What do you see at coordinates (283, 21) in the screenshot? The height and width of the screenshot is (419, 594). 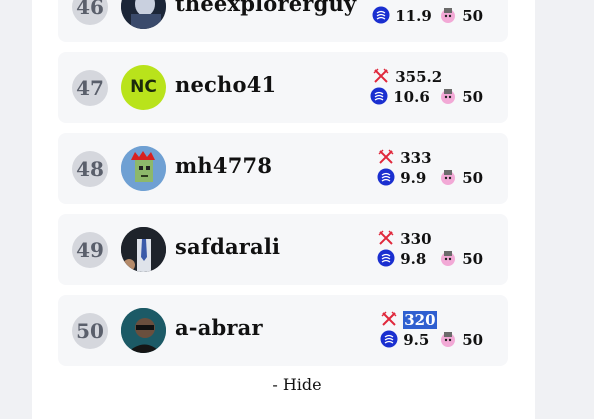 I see `leaderboard-row: 46 theexplorerguy 11.9 50` at bounding box center [283, 21].